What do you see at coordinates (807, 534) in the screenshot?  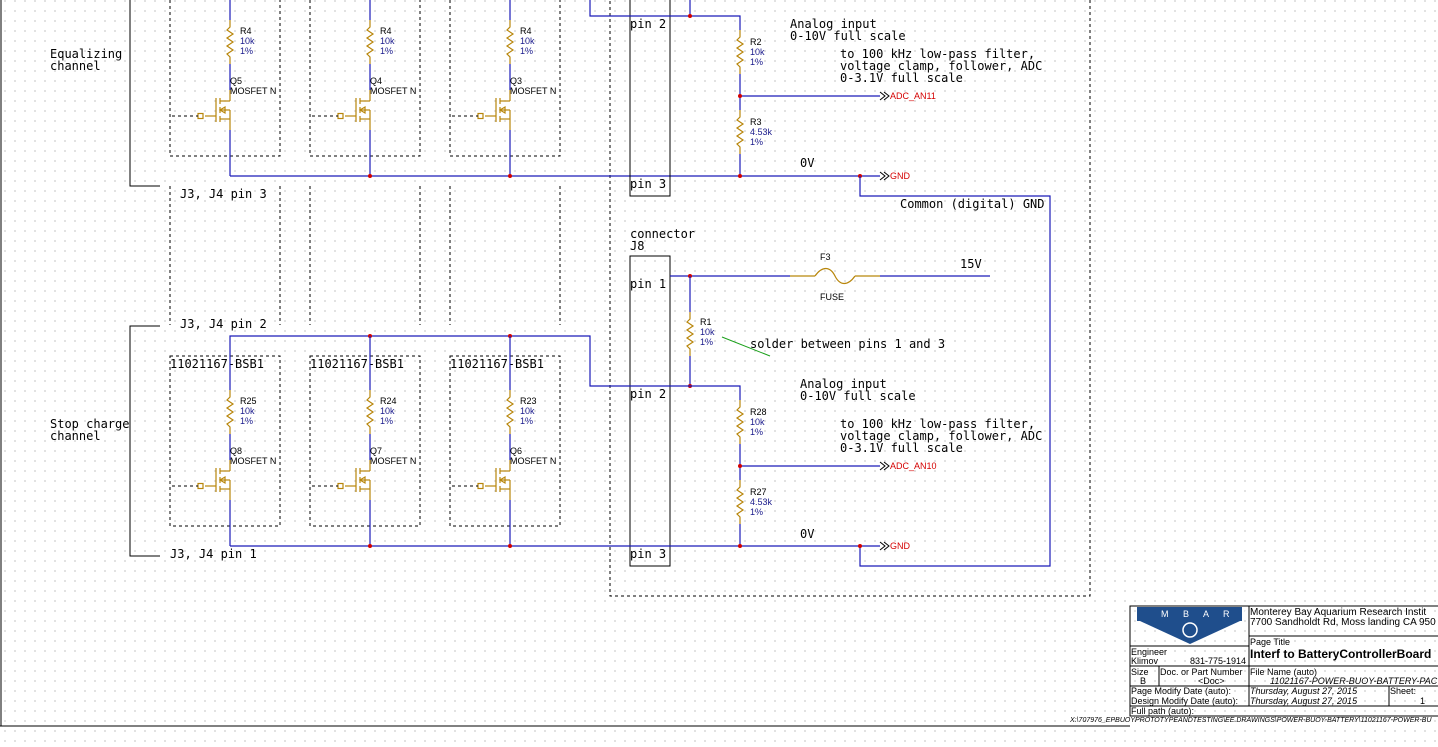 I see `lower-zero-v: 0V` at bounding box center [807, 534].